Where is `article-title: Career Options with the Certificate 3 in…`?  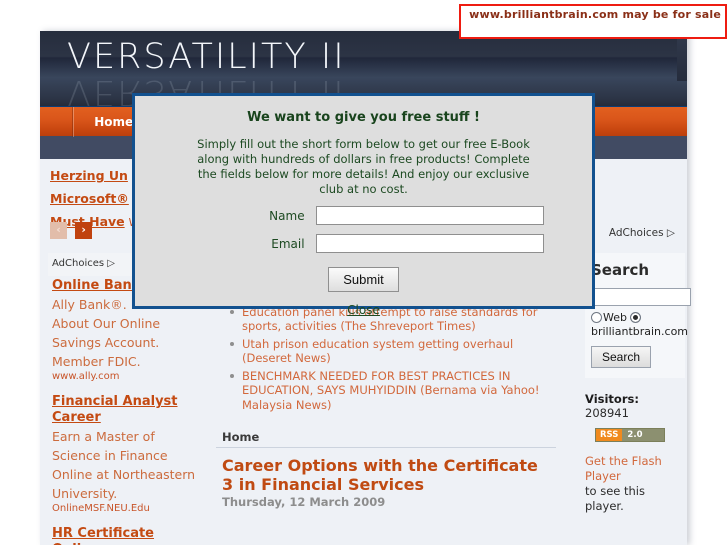 article-title: Career Options with the Certificate 3 in… is located at coordinates (386, 471).